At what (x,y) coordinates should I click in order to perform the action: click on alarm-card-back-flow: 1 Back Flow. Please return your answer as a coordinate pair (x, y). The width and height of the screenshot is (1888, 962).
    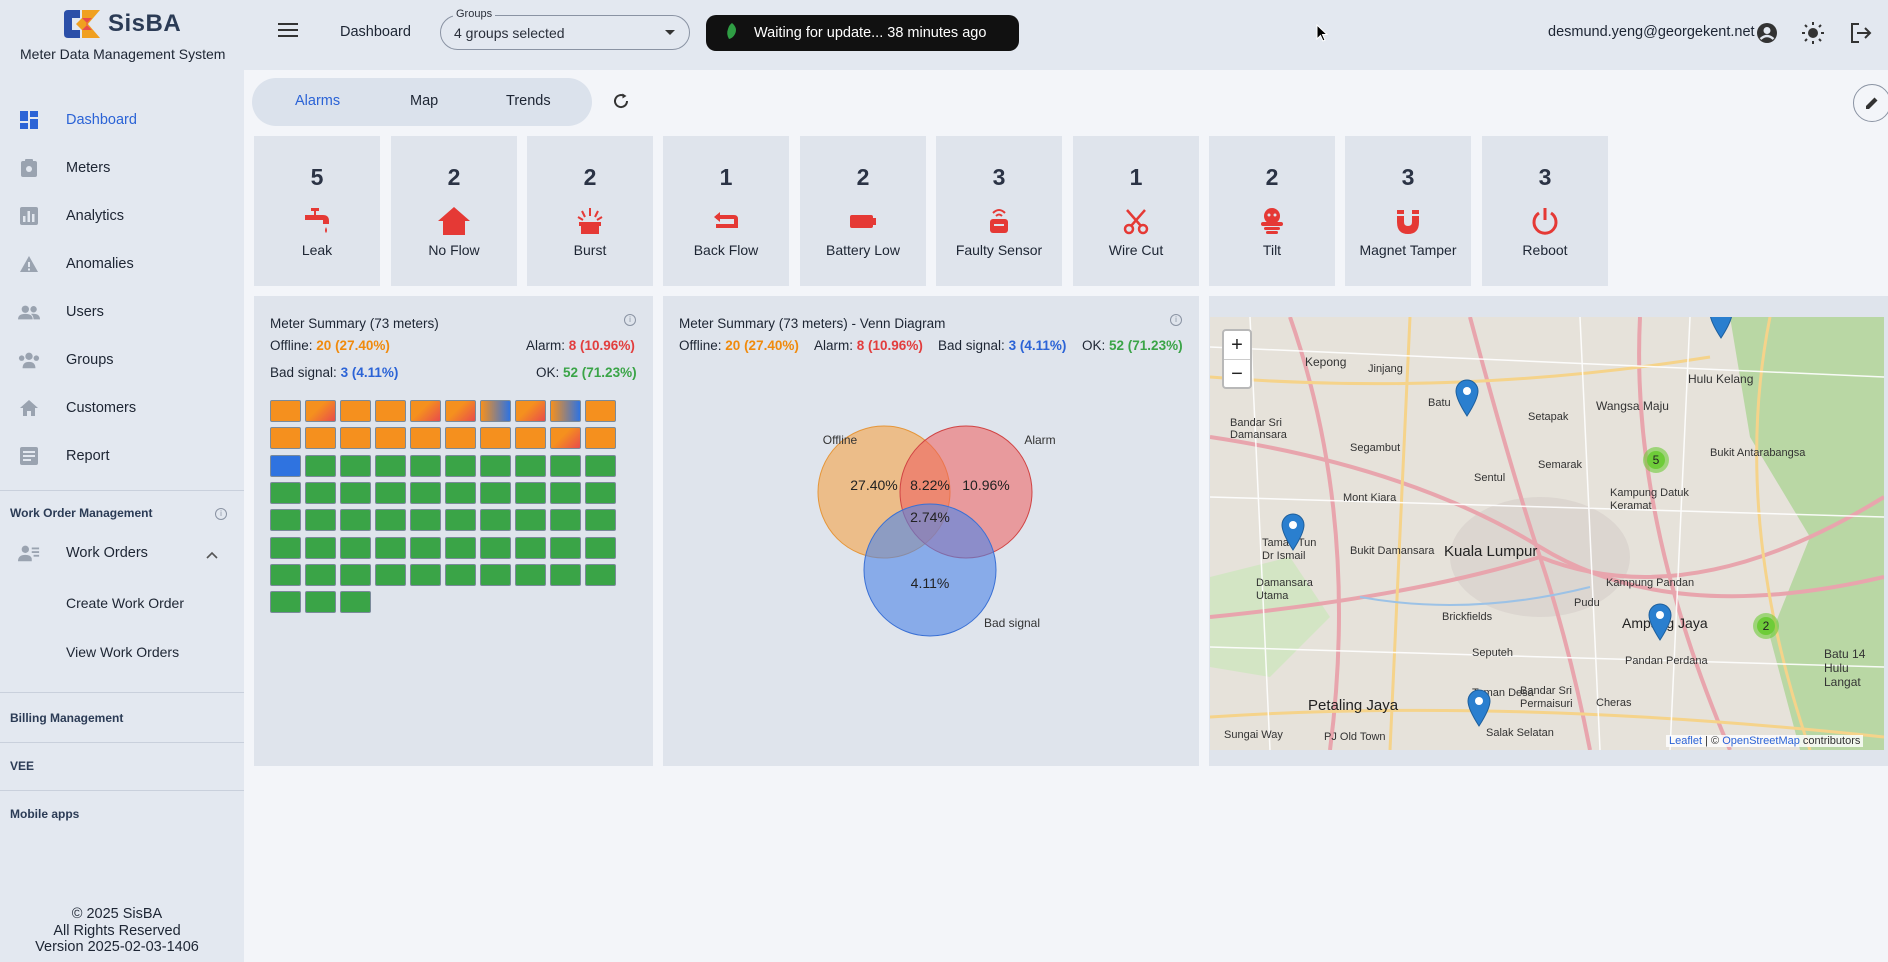
    Looking at the image, I should click on (726, 211).